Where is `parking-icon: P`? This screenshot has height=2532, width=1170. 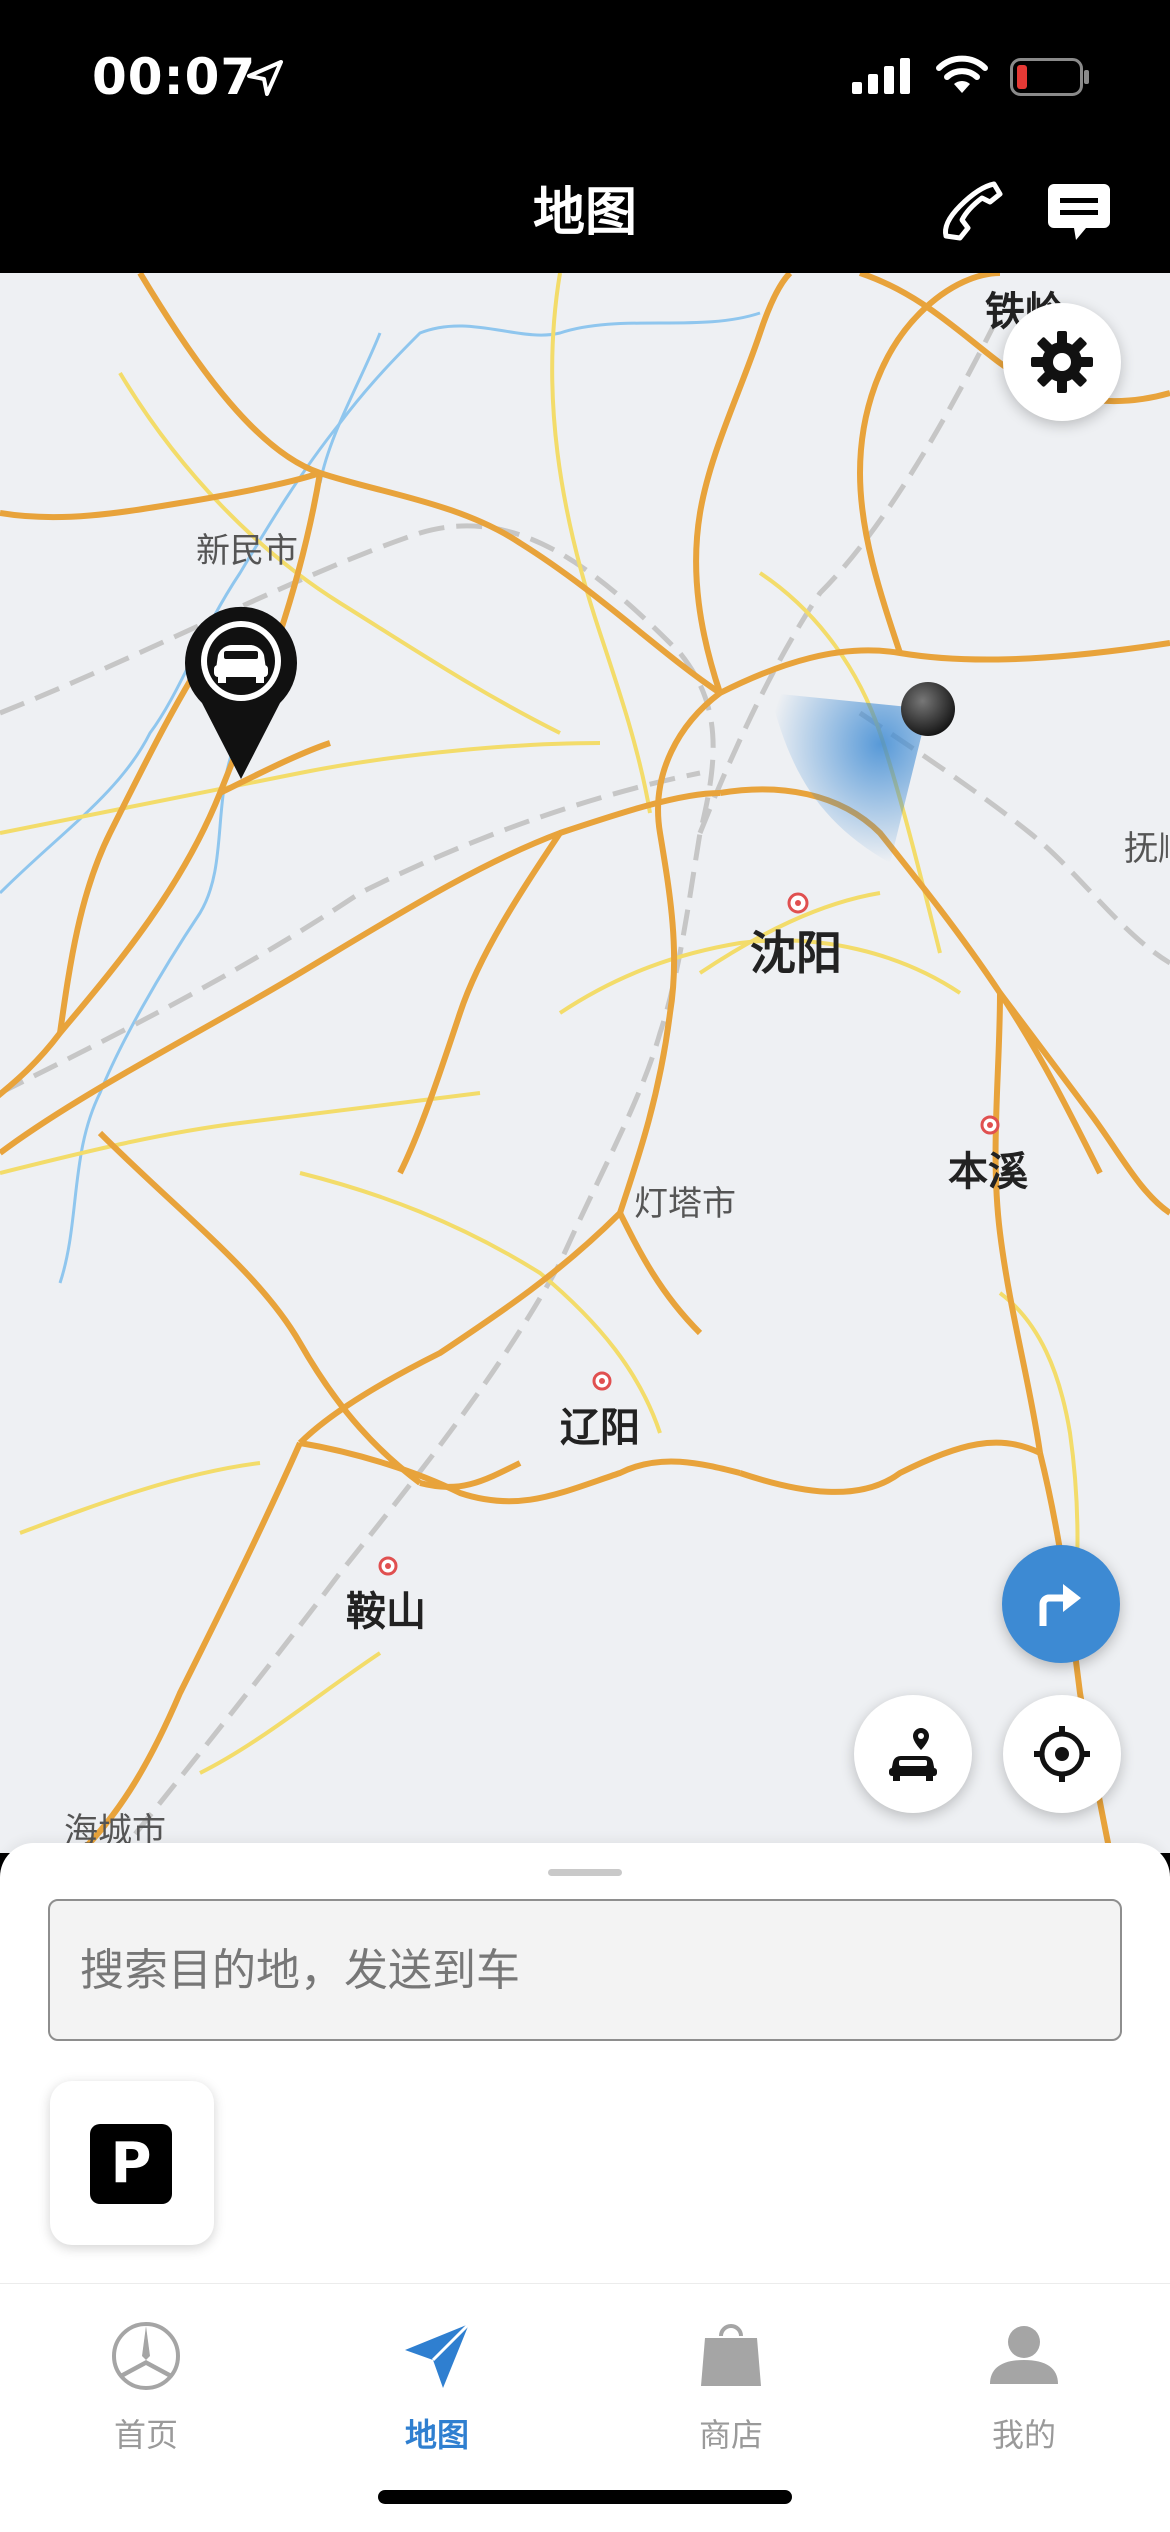
parking-icon: P is located at coordinates (131, 2164).